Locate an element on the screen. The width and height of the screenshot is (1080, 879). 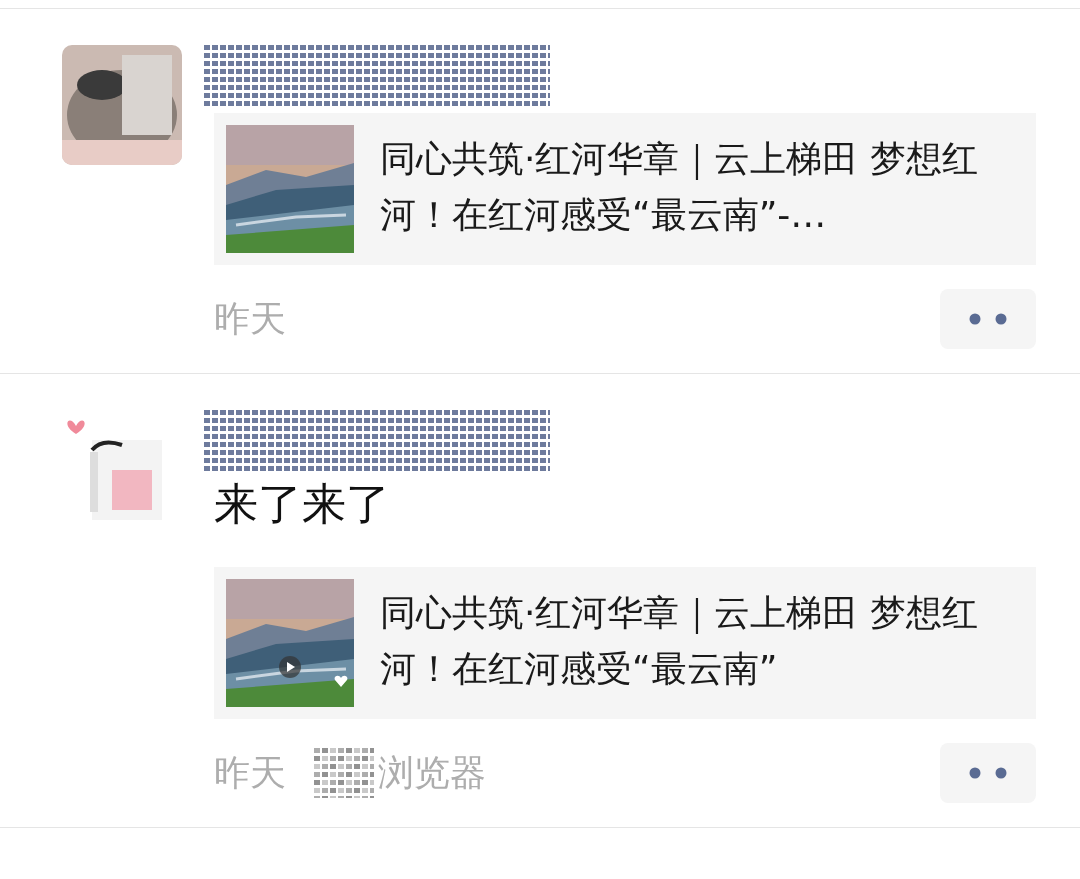
post-text: 来了来了 is located at coordinates (302, 504).